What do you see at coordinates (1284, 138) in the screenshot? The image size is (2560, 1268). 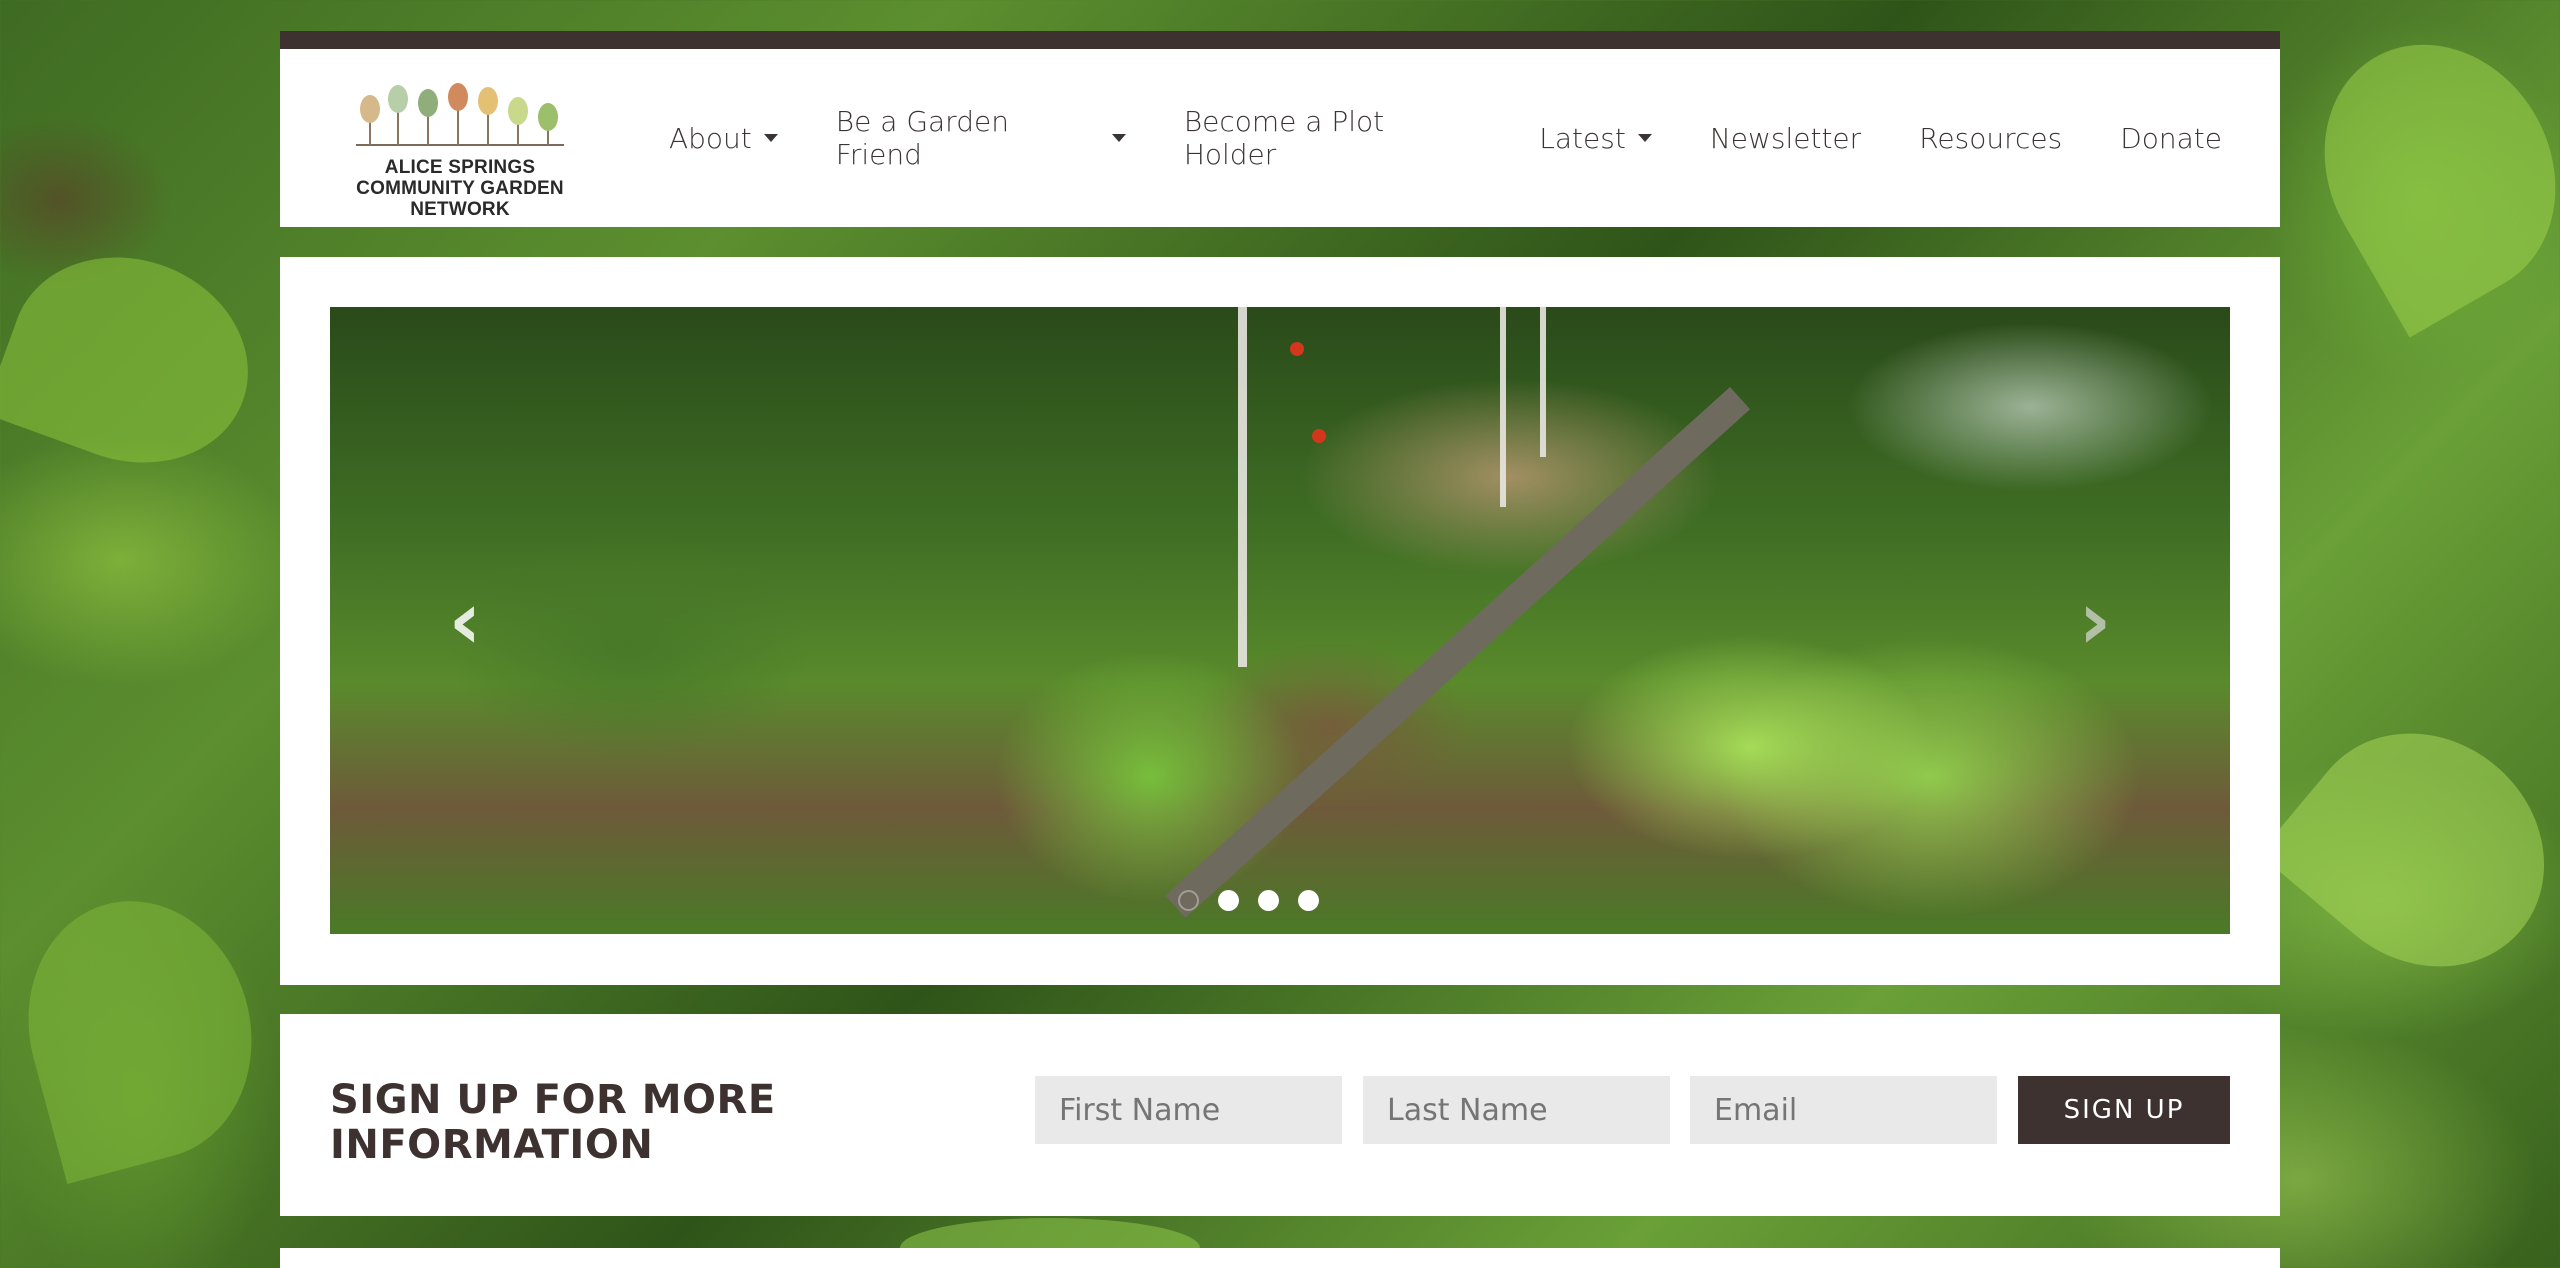 I see `nav-item-label: Become a Plot Holder` at bounding box center [1284, 138].